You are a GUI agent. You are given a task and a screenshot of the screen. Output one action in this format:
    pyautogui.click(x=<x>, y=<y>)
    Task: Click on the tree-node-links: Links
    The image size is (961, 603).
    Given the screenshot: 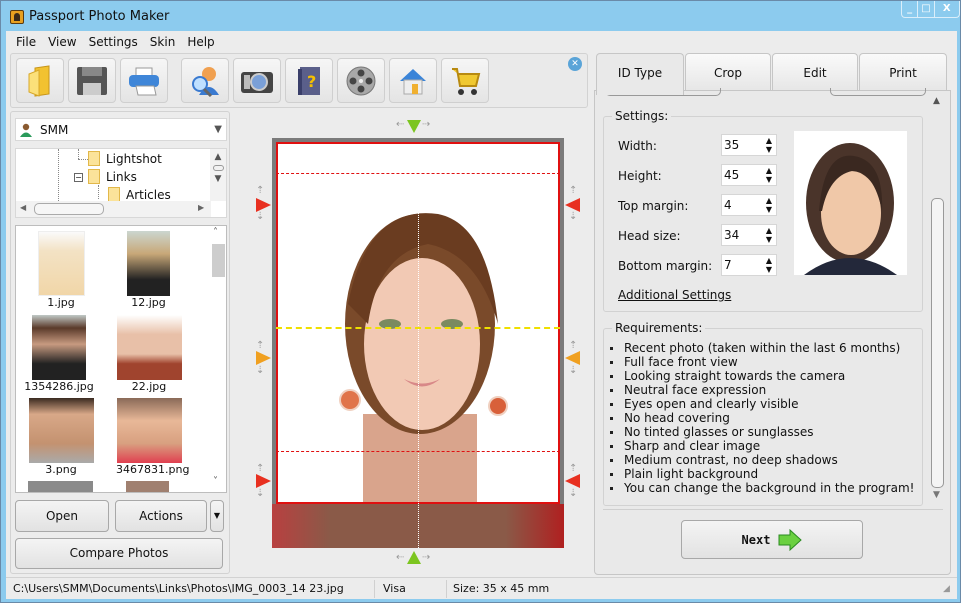 What is the action you would take?
    pyautogui.click(x=112, y=176)
    